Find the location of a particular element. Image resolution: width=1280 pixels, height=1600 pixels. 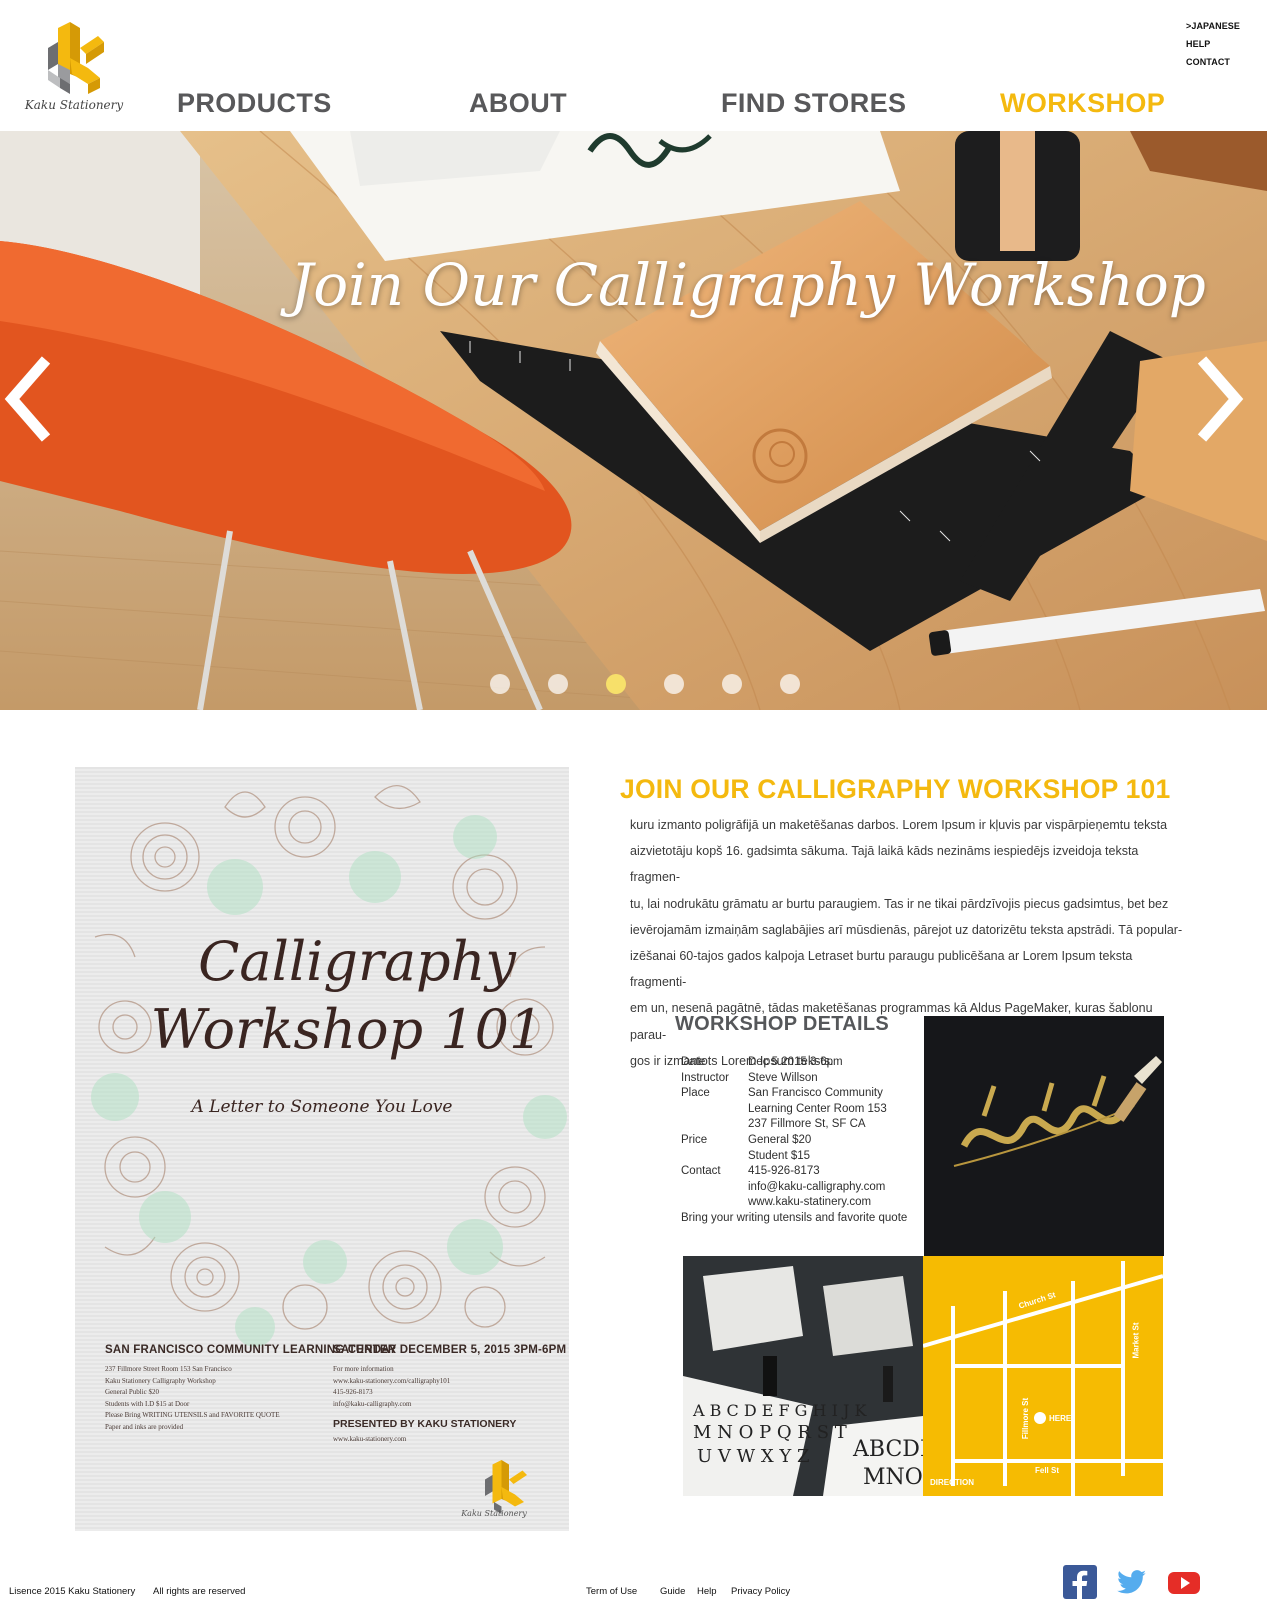

poster-title-line1: Calligraphy is located at coordinates (357, 961).